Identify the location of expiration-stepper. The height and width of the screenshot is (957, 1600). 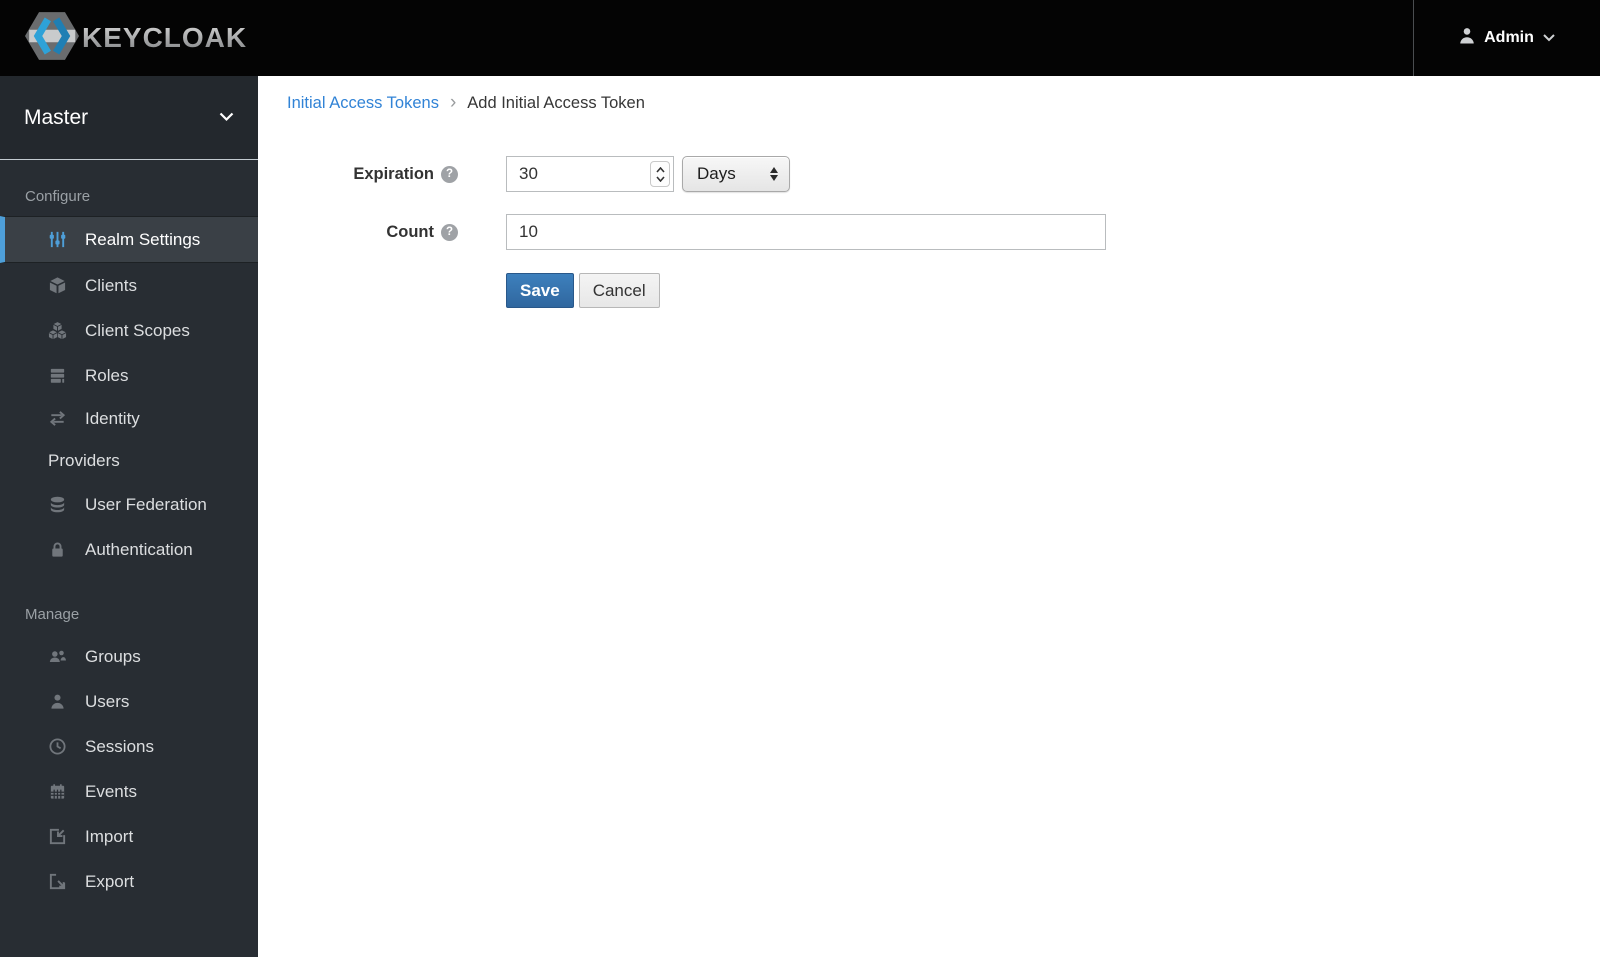
(660, 174).